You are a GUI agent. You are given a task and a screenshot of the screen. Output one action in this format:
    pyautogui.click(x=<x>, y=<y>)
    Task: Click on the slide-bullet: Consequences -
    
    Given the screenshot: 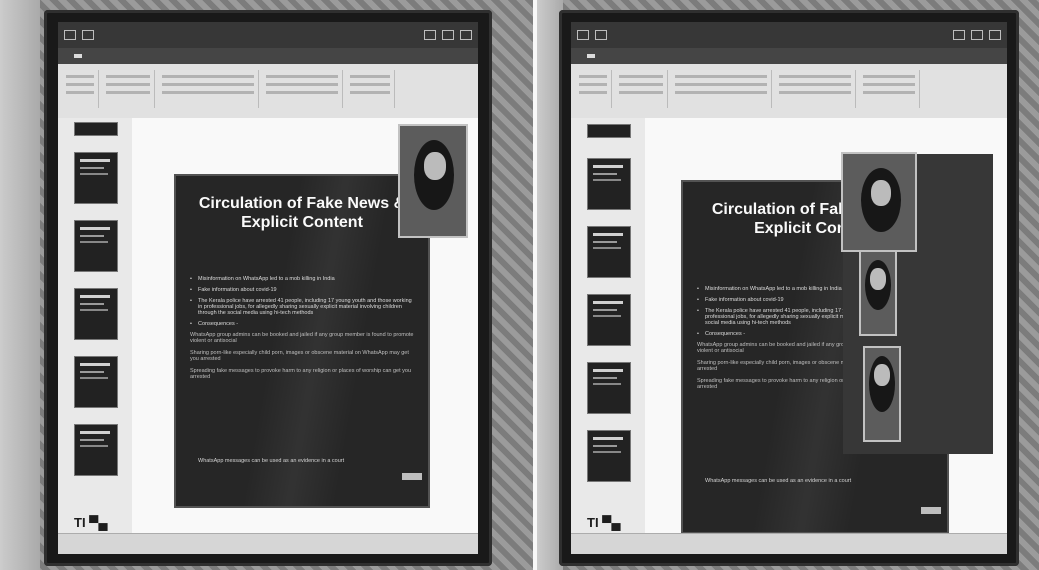 What is the action you would take?
    pyautogui.click(x=303, y=324)
    